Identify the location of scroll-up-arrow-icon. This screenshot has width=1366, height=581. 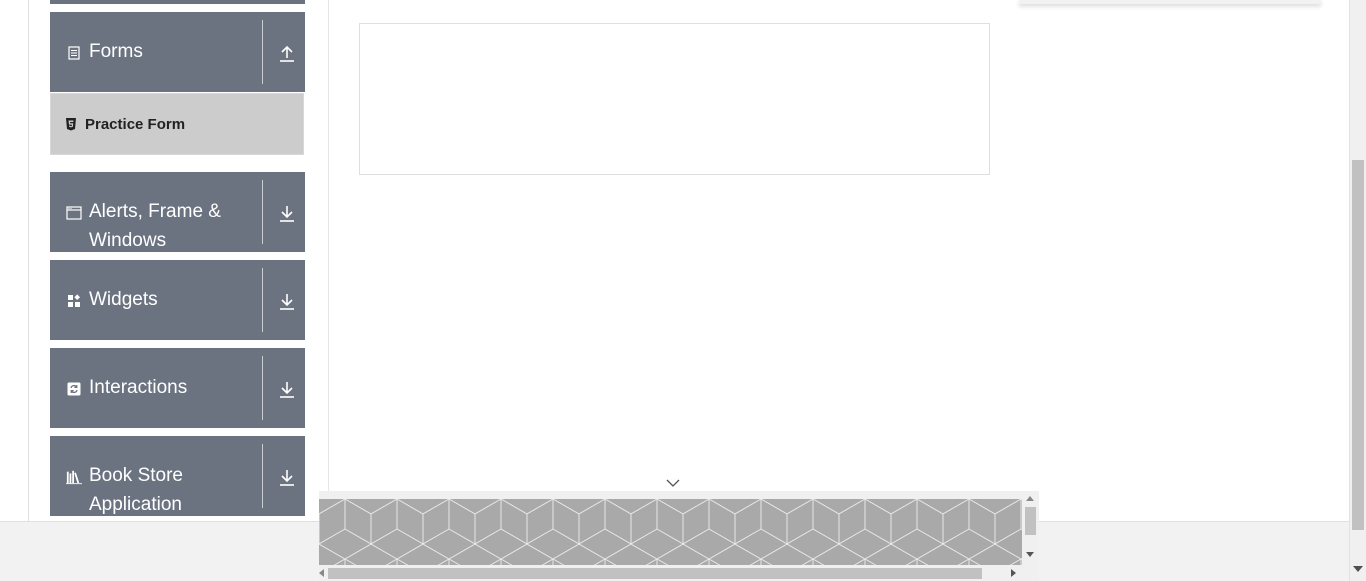
(1030, 498).